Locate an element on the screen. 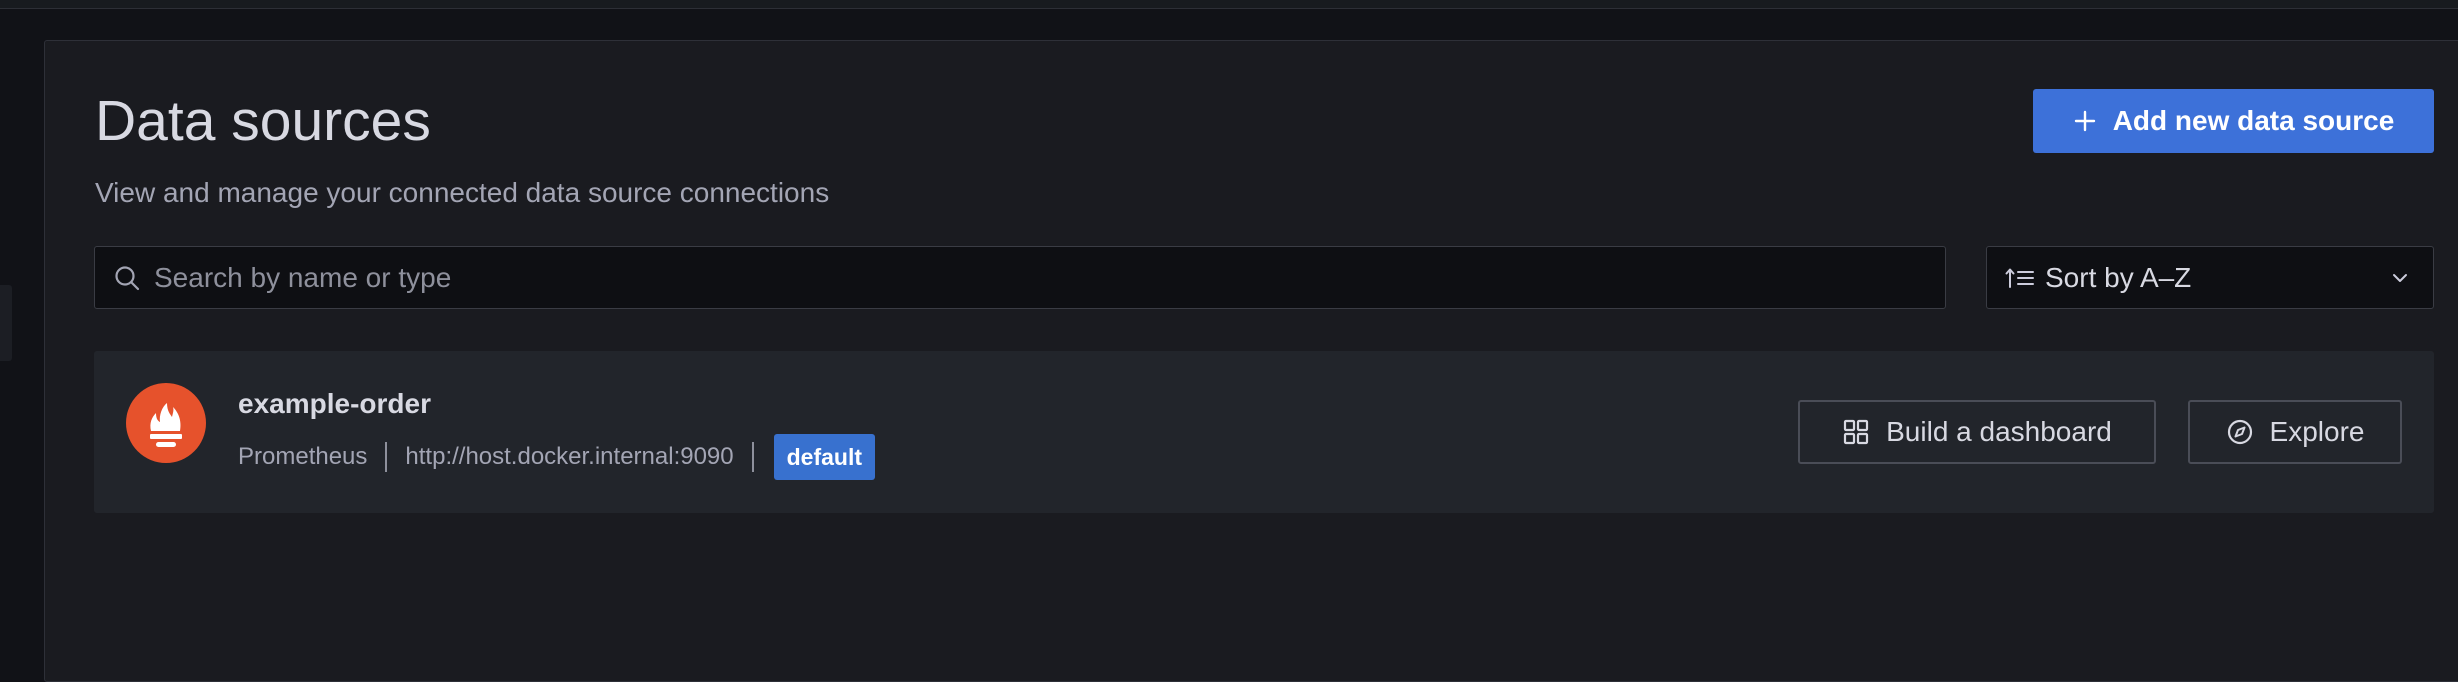 This screenshot has width=2458, height=682. sort-ascending-icon is located at coordinates (2020, 278).